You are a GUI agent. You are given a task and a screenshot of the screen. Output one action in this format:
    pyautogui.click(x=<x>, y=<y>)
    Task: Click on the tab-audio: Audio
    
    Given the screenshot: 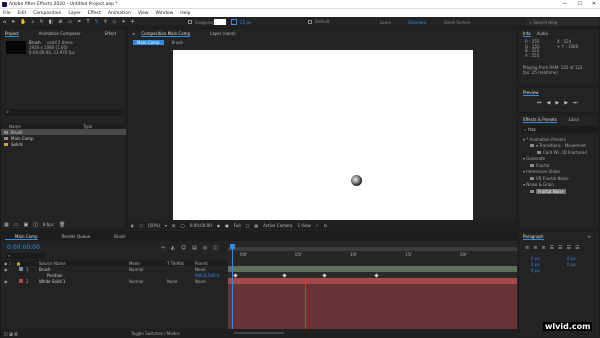 What is the action you would take?
    pyautogui.click(x=542, y=33)
    